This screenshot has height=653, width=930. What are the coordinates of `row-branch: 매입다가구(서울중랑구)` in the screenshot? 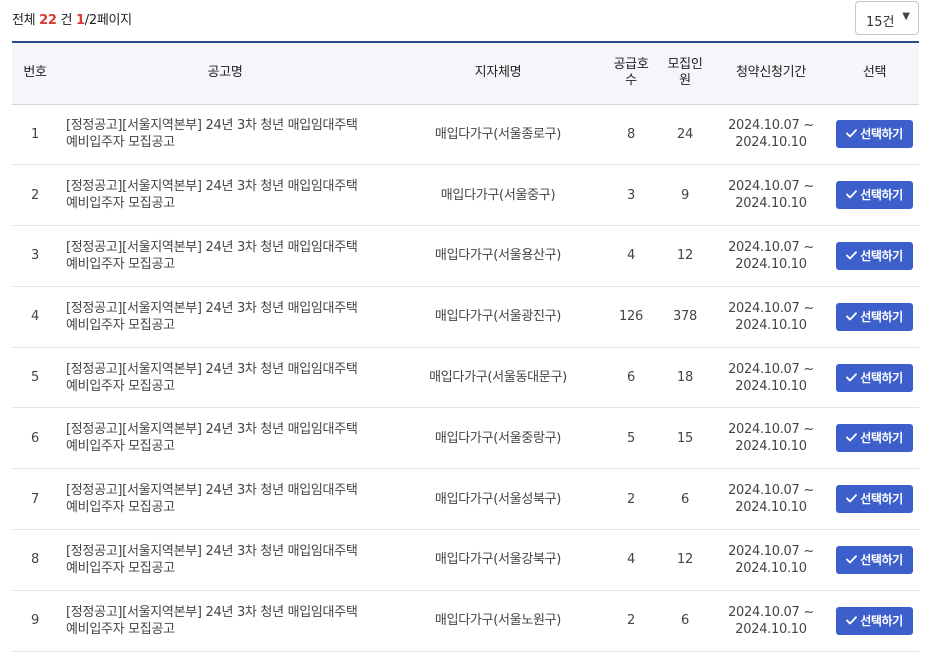 It's located at (498, 438).